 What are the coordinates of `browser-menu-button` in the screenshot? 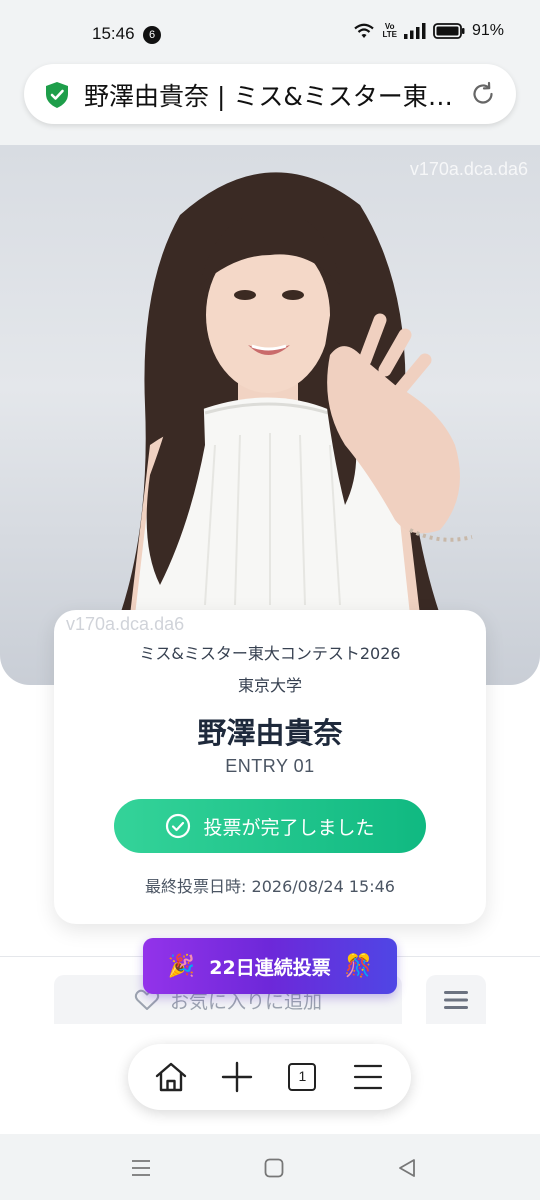 It's located at (368, 1077).